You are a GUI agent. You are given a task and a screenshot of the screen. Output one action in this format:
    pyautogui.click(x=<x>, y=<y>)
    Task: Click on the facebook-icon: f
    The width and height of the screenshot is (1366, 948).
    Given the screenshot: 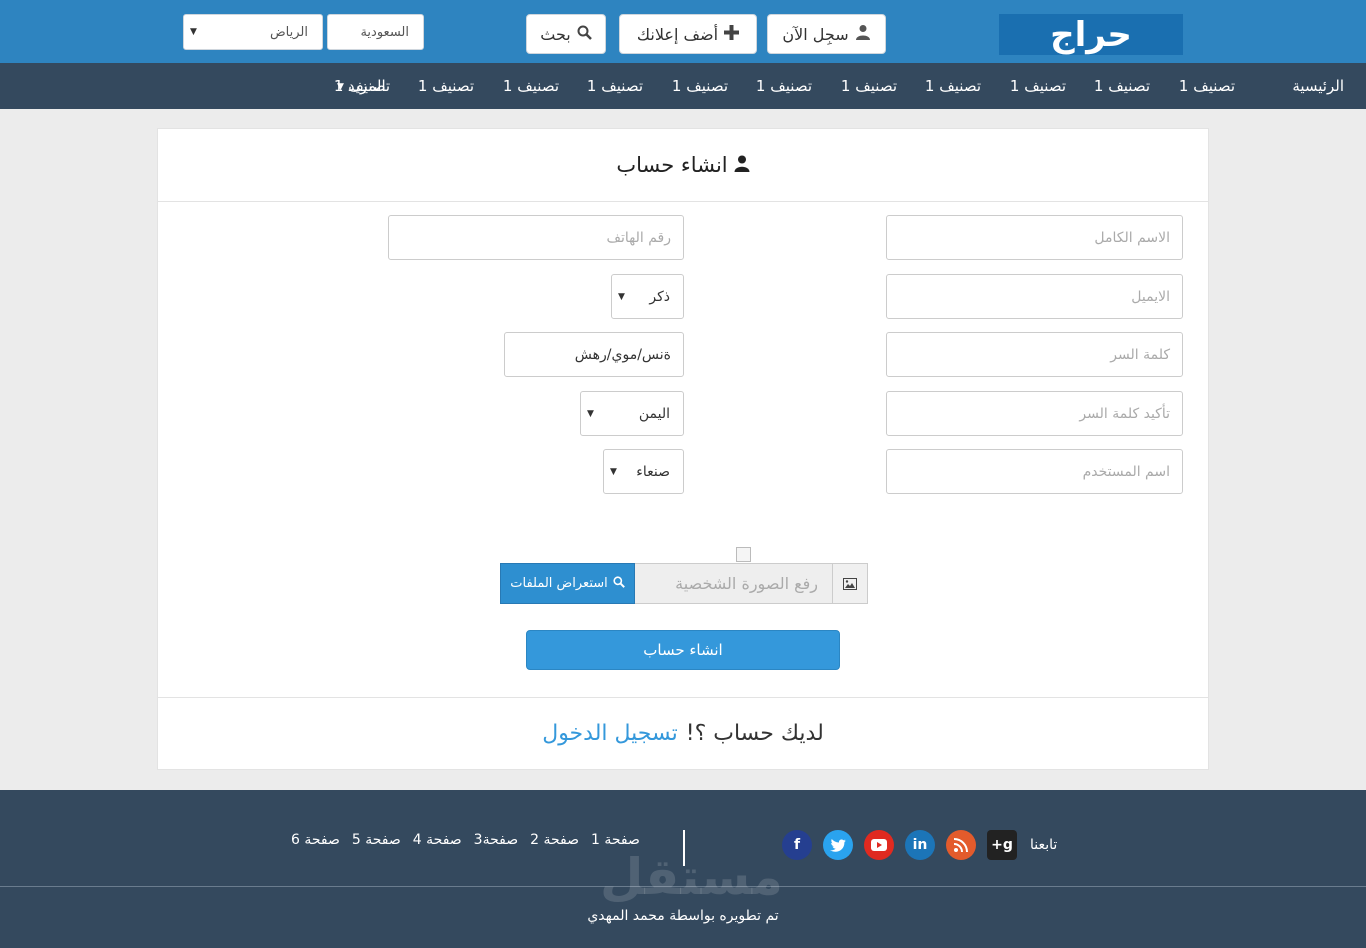 What is the action you would take?
    pyautogui.click(x=797, y=845)
    